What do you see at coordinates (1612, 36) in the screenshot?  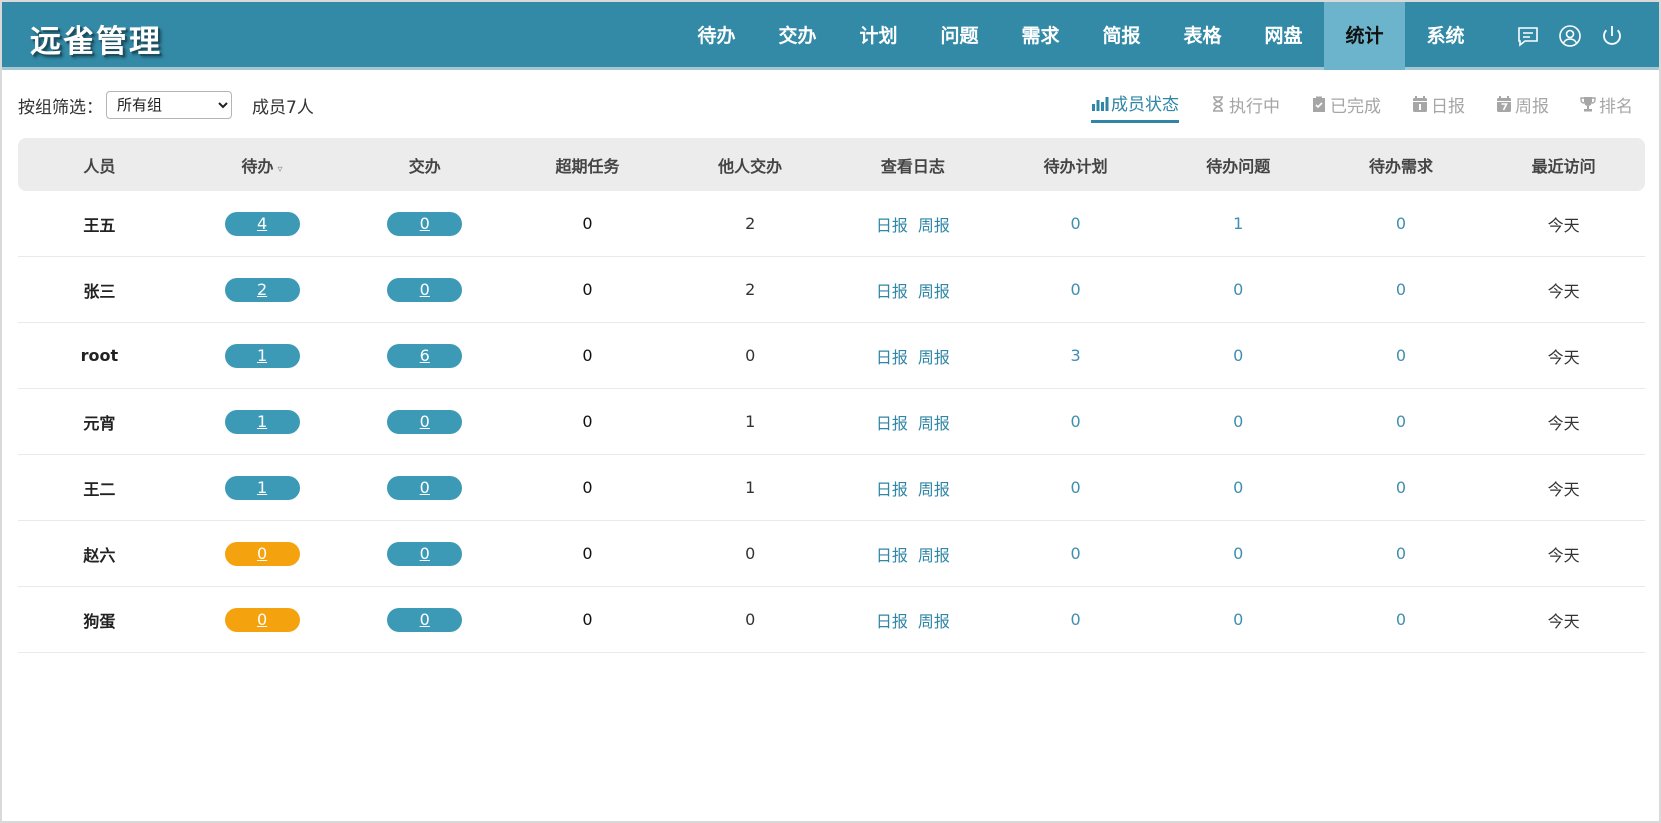 I see `power-icon` at bounding box center [1612, 36].